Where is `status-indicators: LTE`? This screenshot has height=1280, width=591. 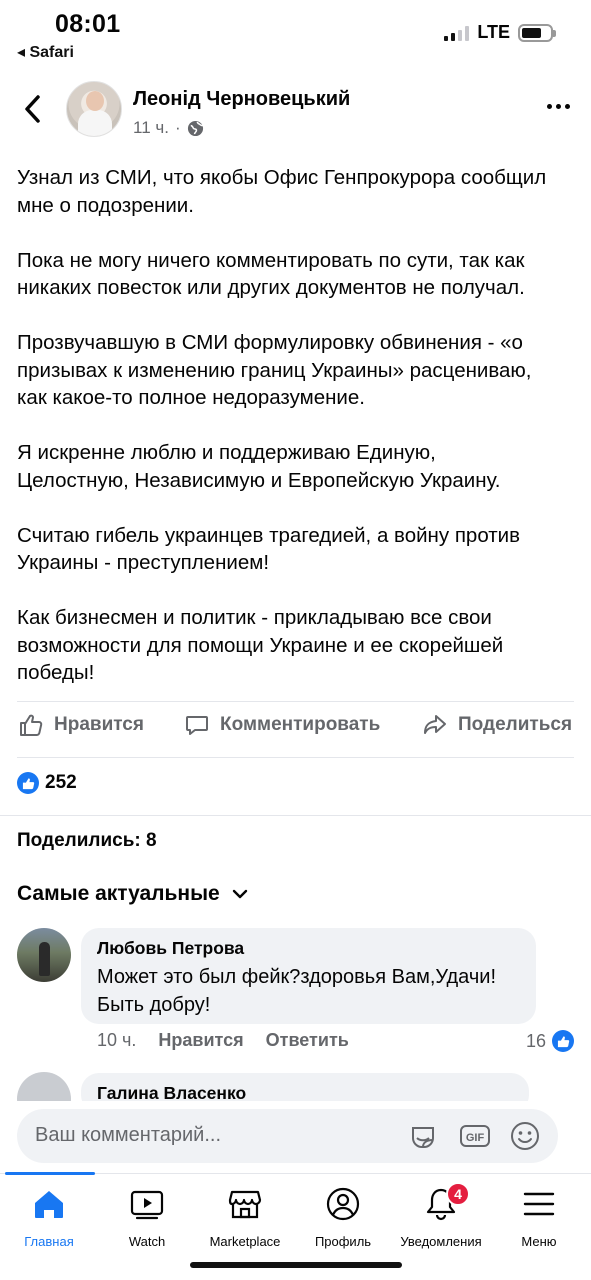
status-indicators: LTE is located at coordinates (500, 32).